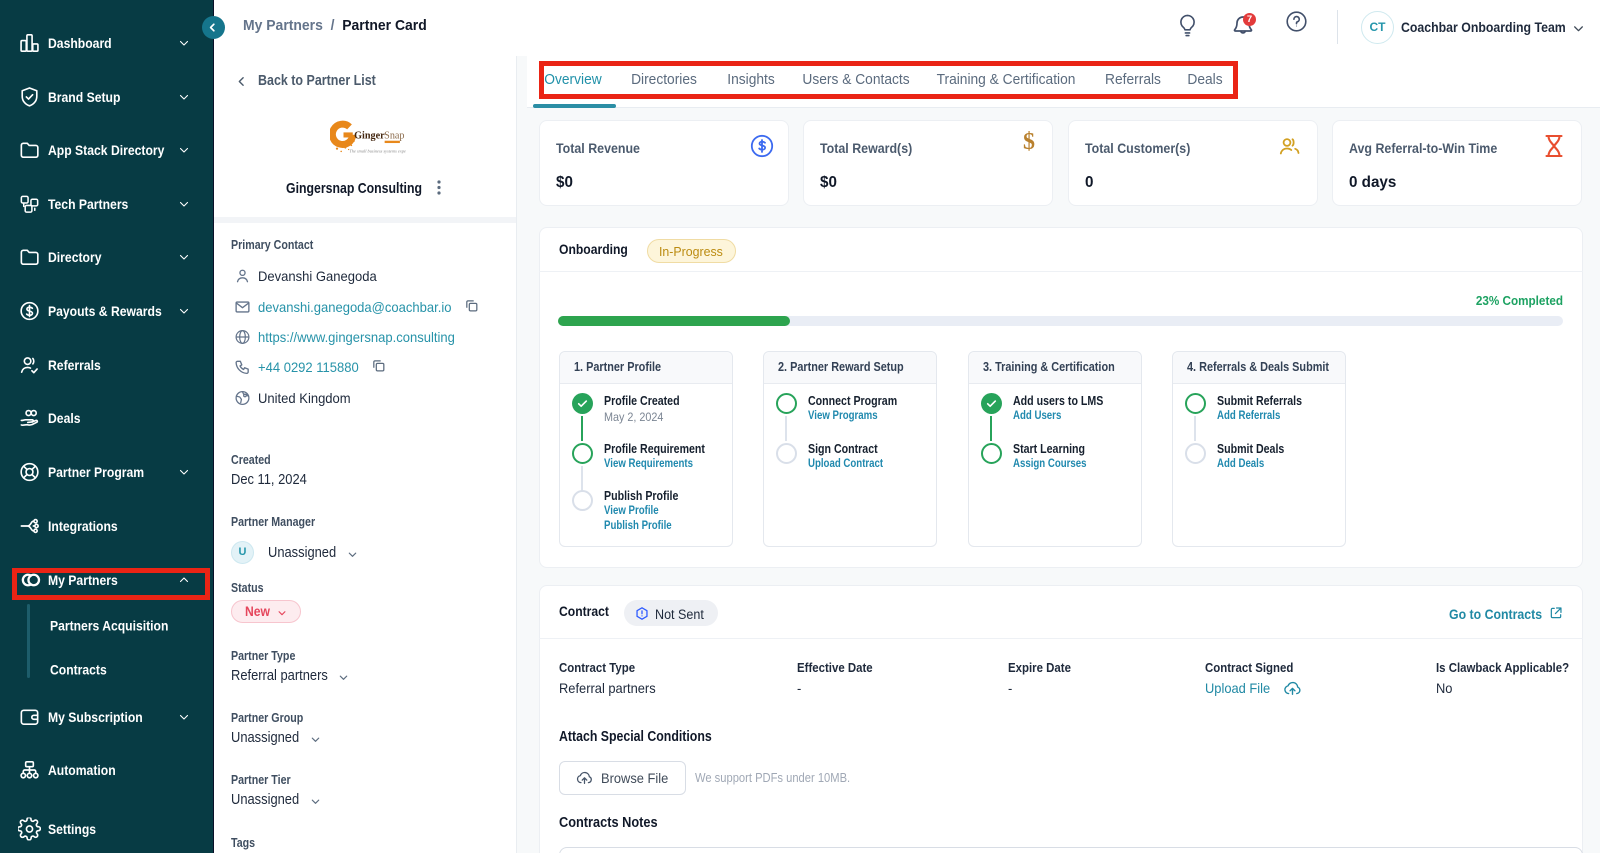 The image size is (1600, 853). I want to click on svg-text: Snap, so click(394, 135).